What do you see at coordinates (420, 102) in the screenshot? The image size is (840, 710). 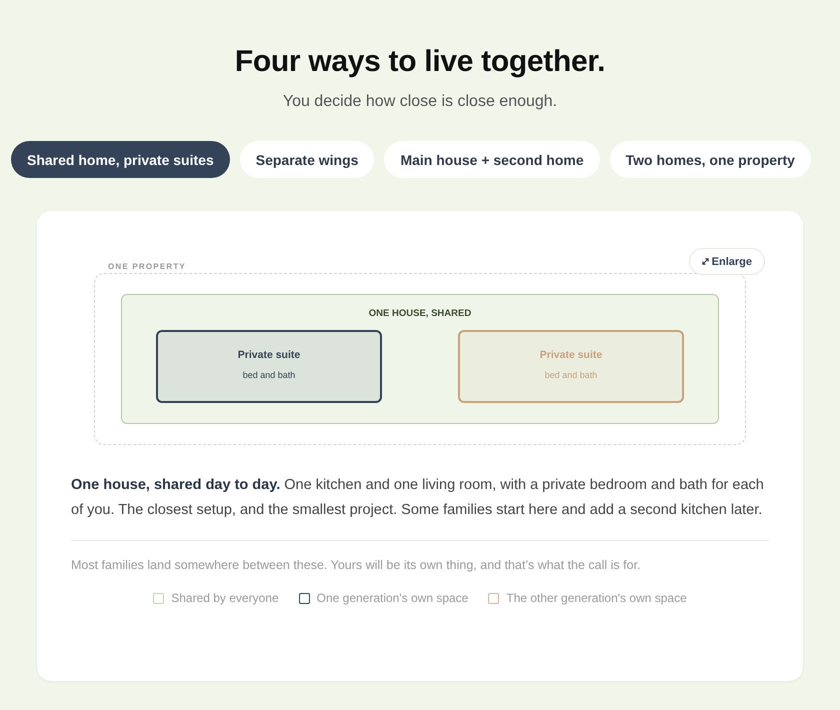 I see `page-subtitle: You decide how close is close enough.` at bounding box center [420, 102].